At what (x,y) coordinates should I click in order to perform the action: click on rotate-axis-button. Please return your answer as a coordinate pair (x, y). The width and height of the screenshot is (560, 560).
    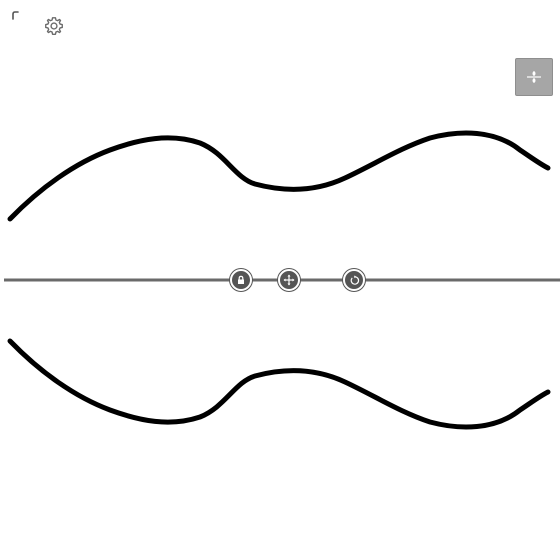
    Looking at the image, I should click on (354, 280).